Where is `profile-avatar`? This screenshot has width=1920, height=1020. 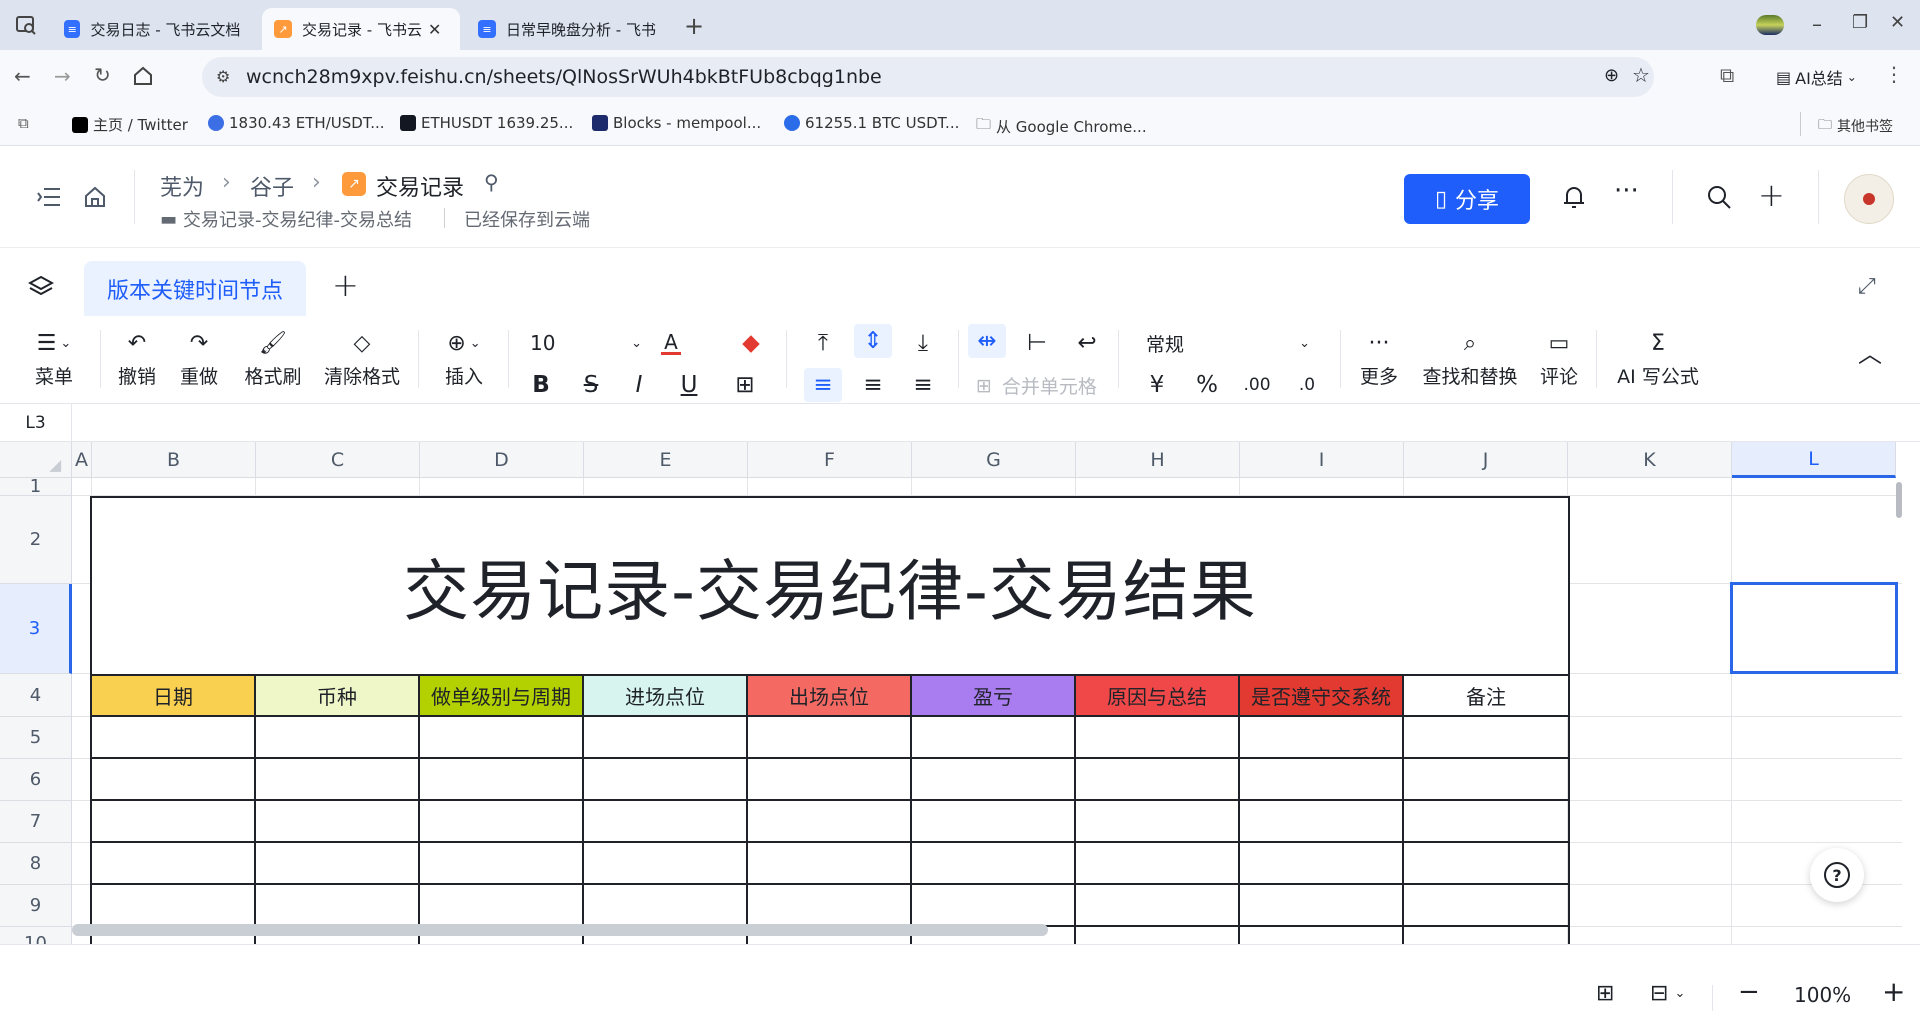 profile-avatar is located at coordinates (1770, 25).